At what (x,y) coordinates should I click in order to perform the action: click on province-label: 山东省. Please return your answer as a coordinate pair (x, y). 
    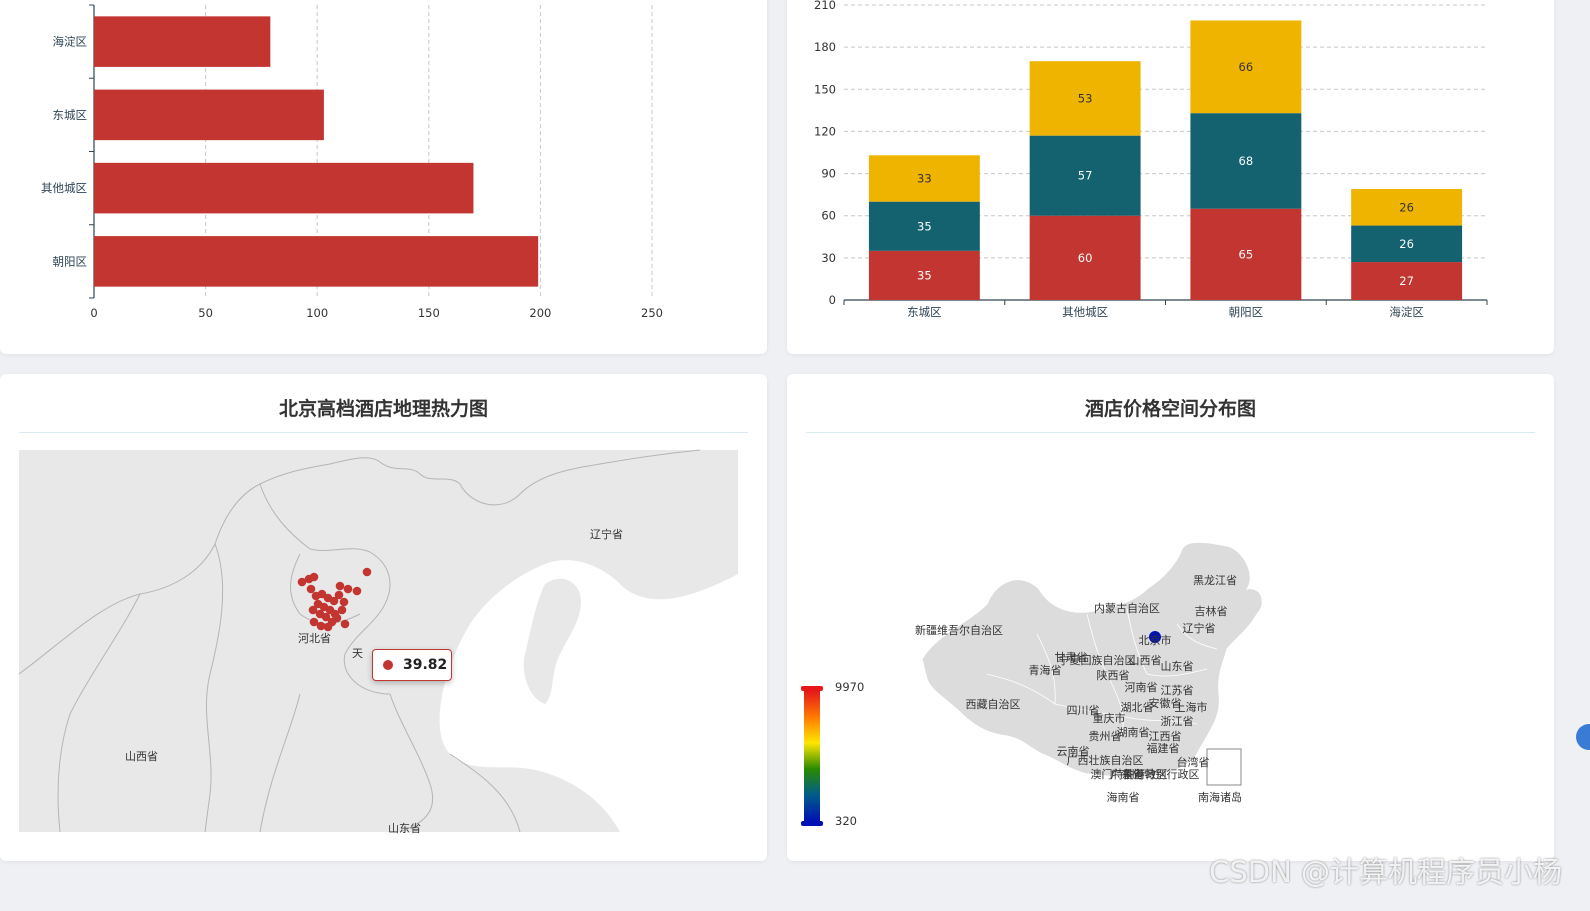
    Looking at the image, I should click on (1177, 666).